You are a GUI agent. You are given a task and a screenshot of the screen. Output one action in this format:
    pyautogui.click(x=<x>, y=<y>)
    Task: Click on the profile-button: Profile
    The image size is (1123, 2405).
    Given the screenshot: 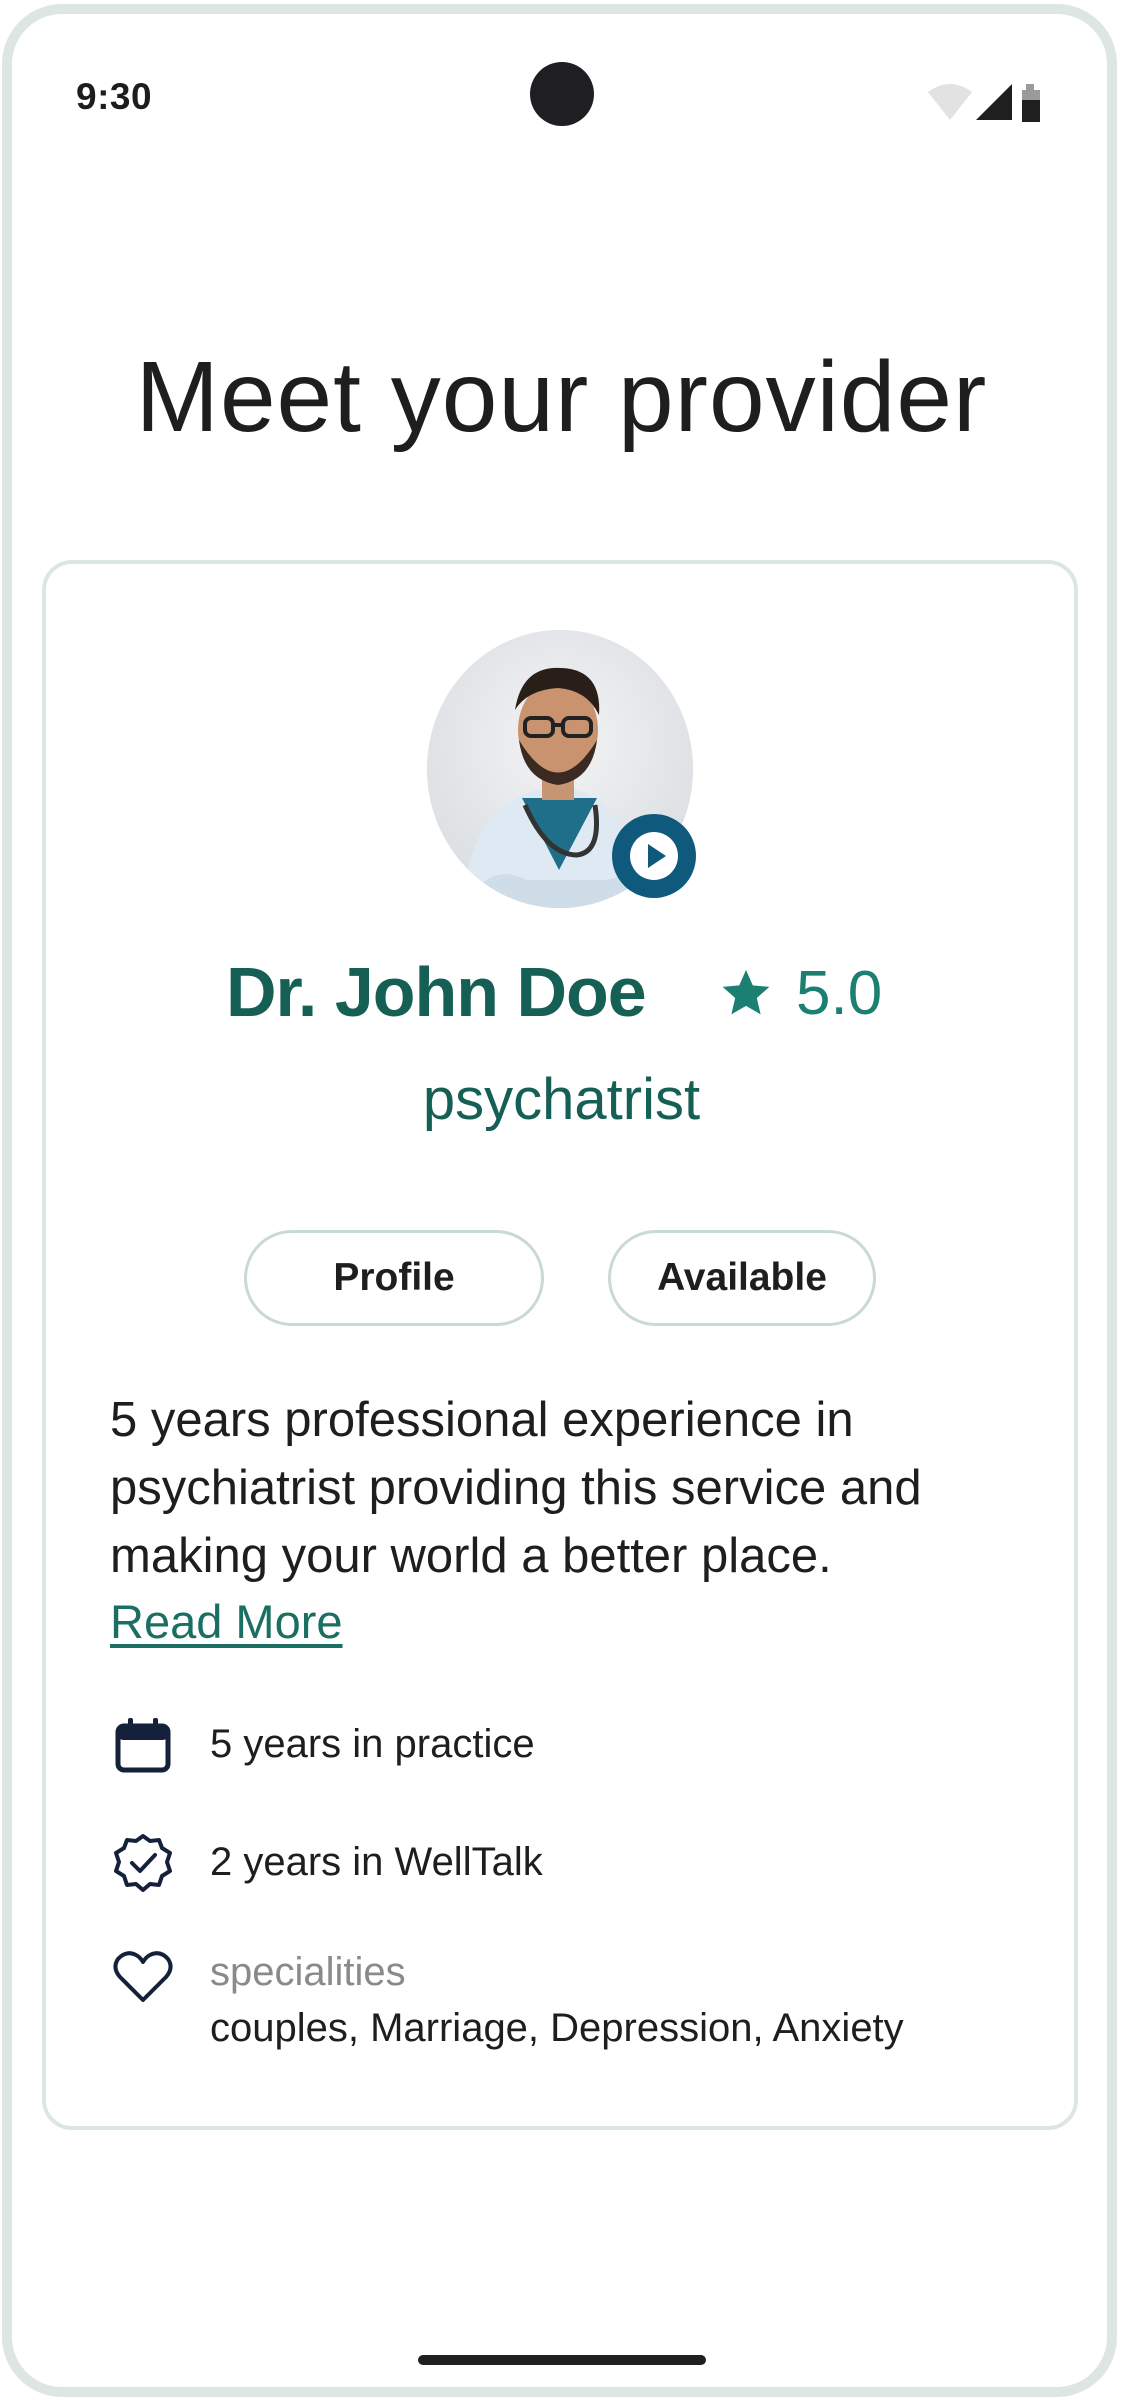 What is the action you would take?
    pyautogui.click(x=394, y=1278)
    